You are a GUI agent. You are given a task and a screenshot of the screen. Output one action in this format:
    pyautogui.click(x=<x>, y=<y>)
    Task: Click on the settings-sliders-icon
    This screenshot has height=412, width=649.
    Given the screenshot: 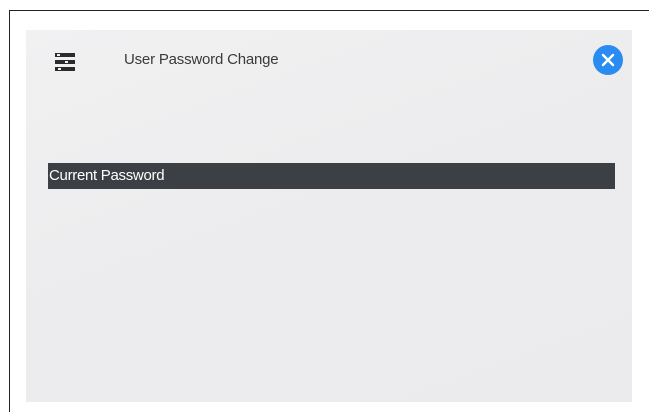 What is the action you would take?
    pyautogui.click(x=65, y=62)
    